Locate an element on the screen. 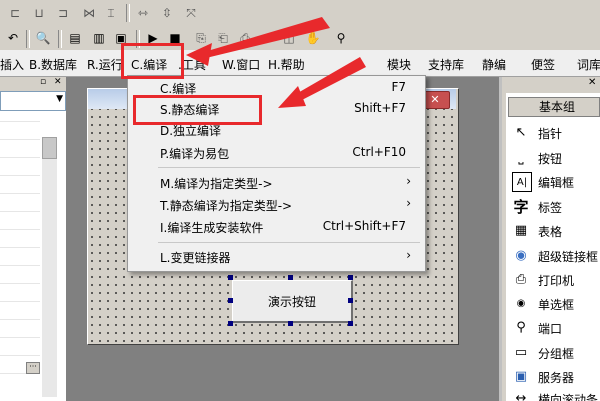 The width and height of the screenshot is (600, 401). port-icon: ⚲ is located at coordinates (521, 327).